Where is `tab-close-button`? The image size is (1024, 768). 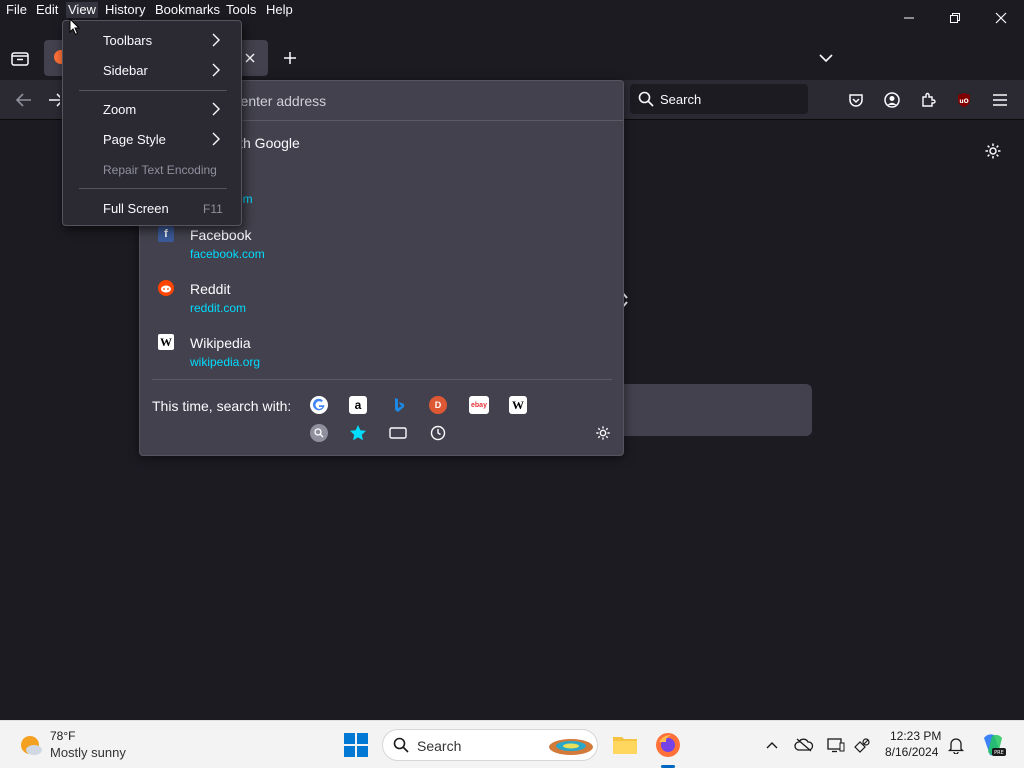 tab-close-button is located at coordinates (250, 60).